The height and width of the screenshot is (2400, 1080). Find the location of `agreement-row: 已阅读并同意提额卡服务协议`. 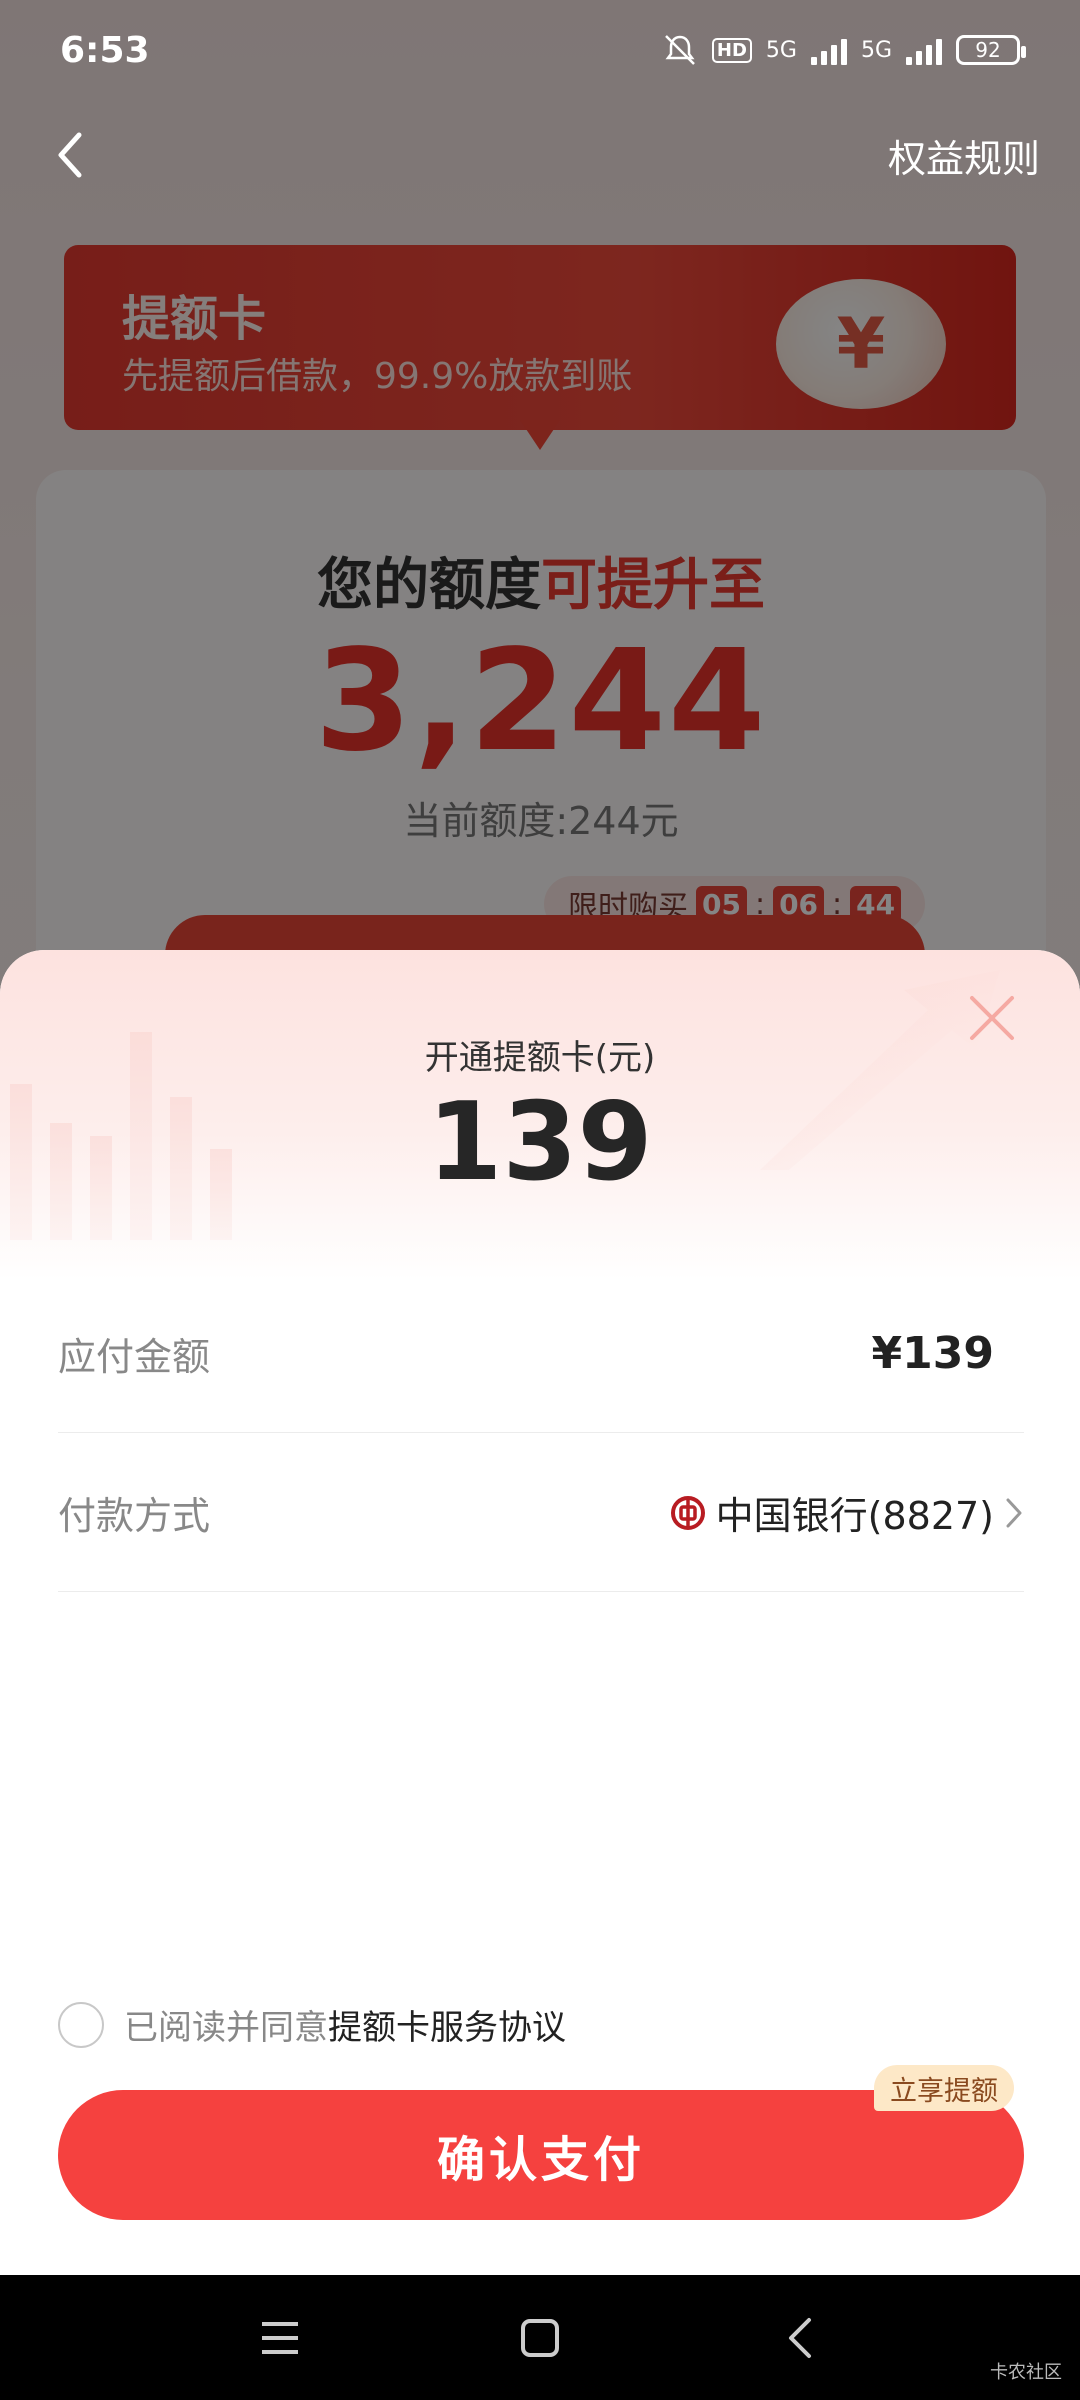

agreement-row: 已阅读并同意提额卡服务协议 is located at coordinates (312, 2024).